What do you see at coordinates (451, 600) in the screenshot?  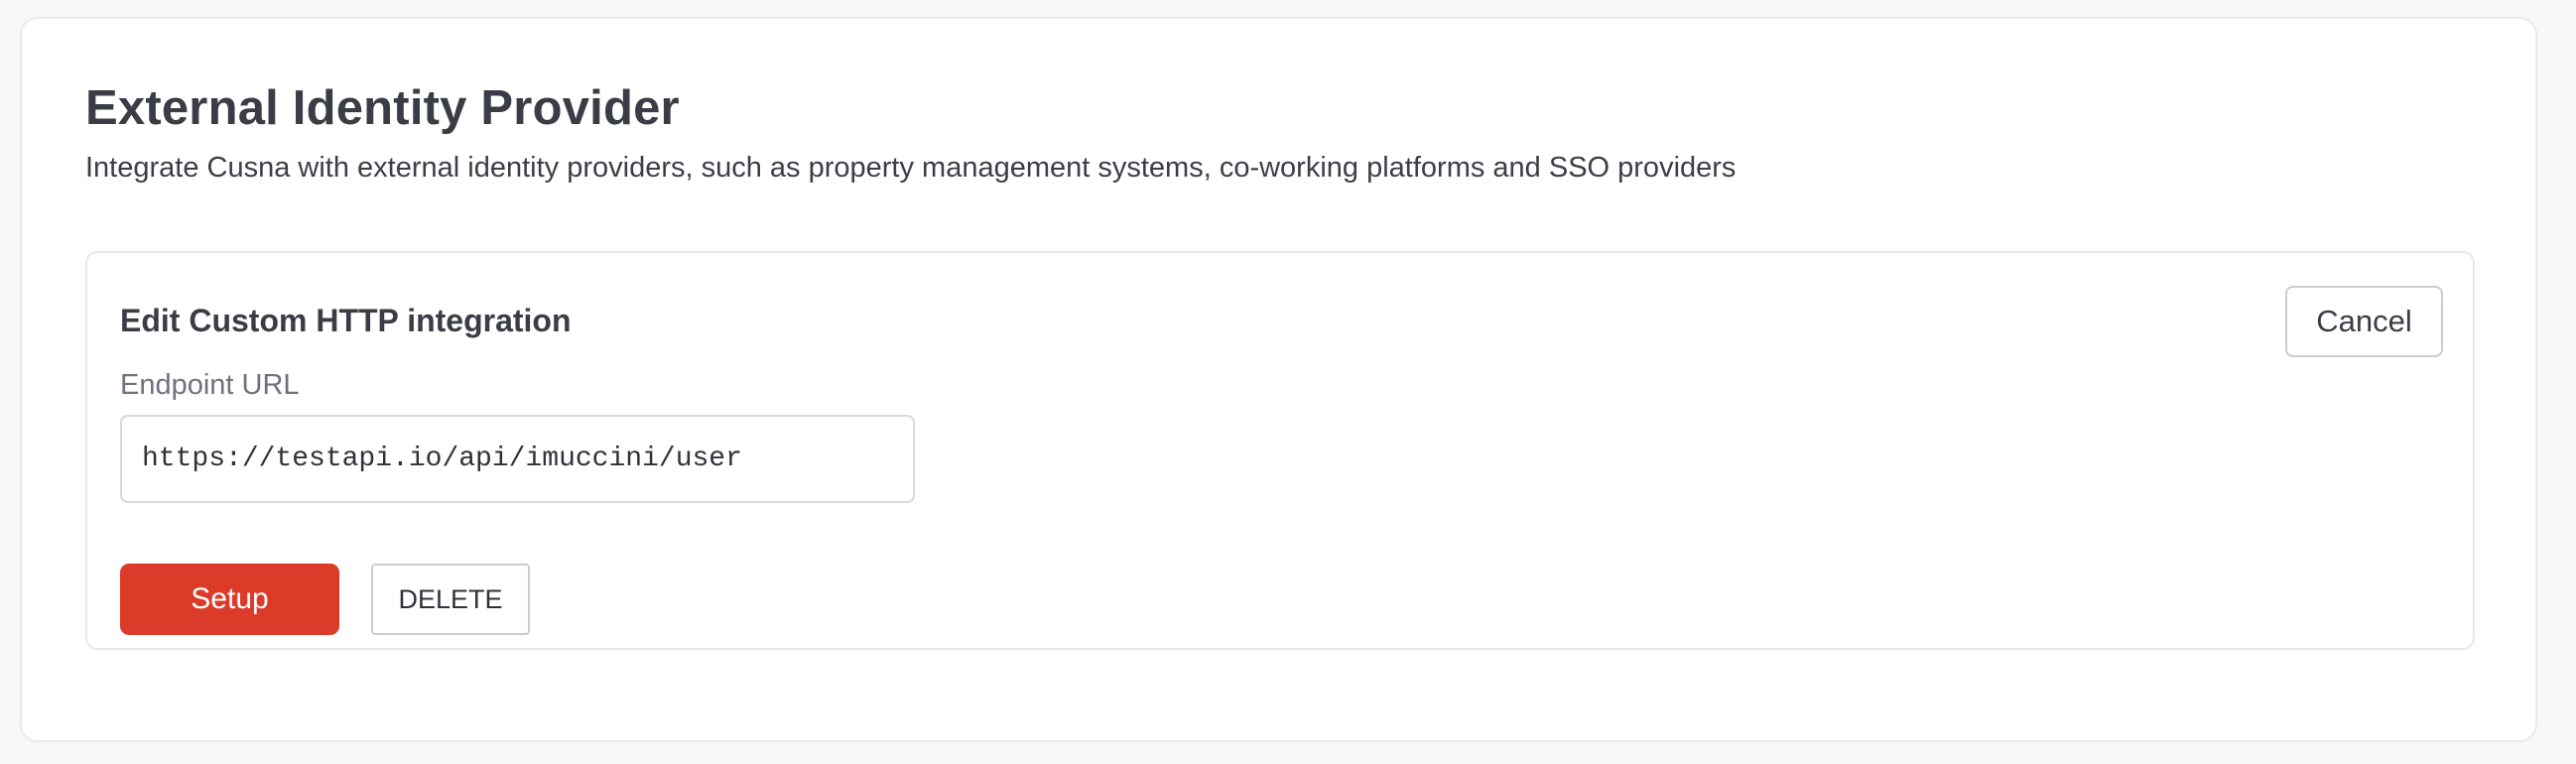 I see `delete-button: DELETE` at bounding box center [451, 600].